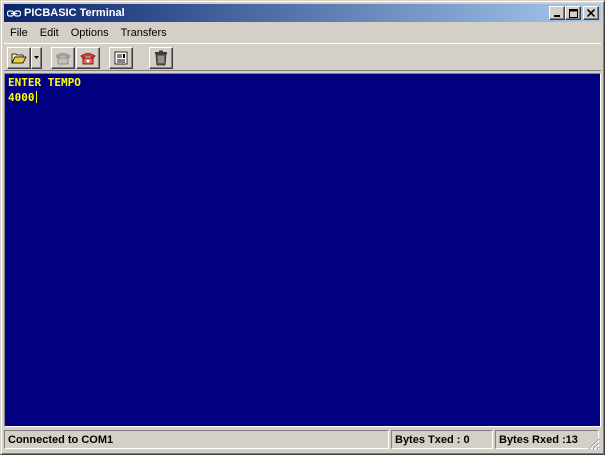  I want to click on clear-button, so click(161, 58).